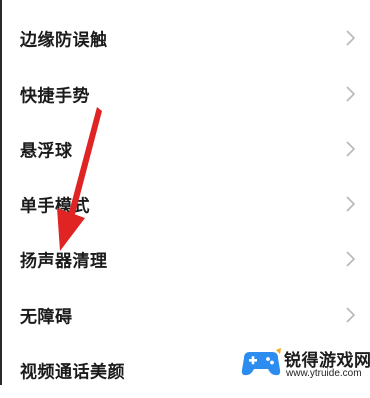 This screenshot has width=370, height=398. I want to click on settings-item-label: 边缘防误触, so click(64, 40).